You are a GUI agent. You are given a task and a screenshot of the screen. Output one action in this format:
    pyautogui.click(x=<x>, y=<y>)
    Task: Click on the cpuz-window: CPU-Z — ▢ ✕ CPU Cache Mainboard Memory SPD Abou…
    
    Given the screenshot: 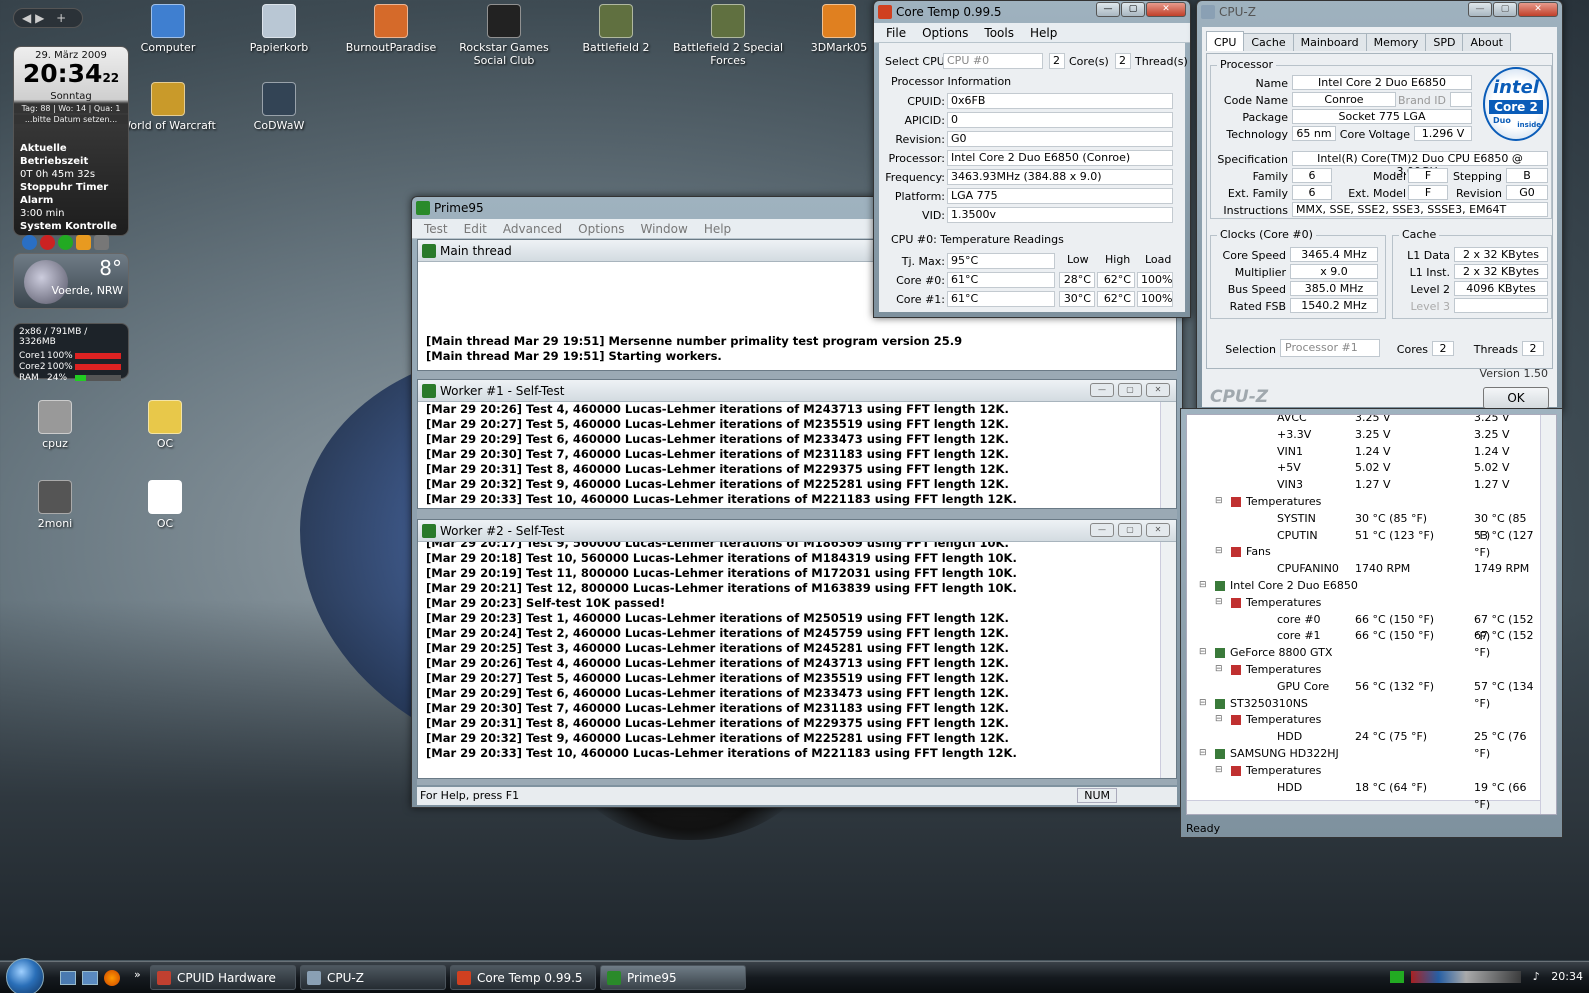 What is the action you would take?
    pyautogui.click(x=1379, y=206)
    